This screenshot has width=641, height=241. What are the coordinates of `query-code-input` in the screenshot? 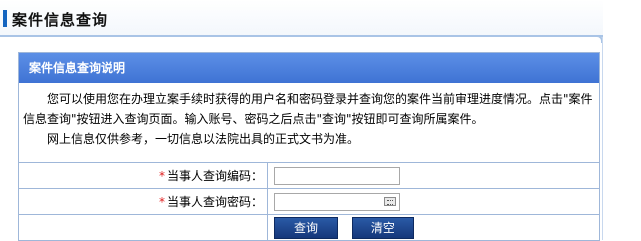 It's located at (337, 175).